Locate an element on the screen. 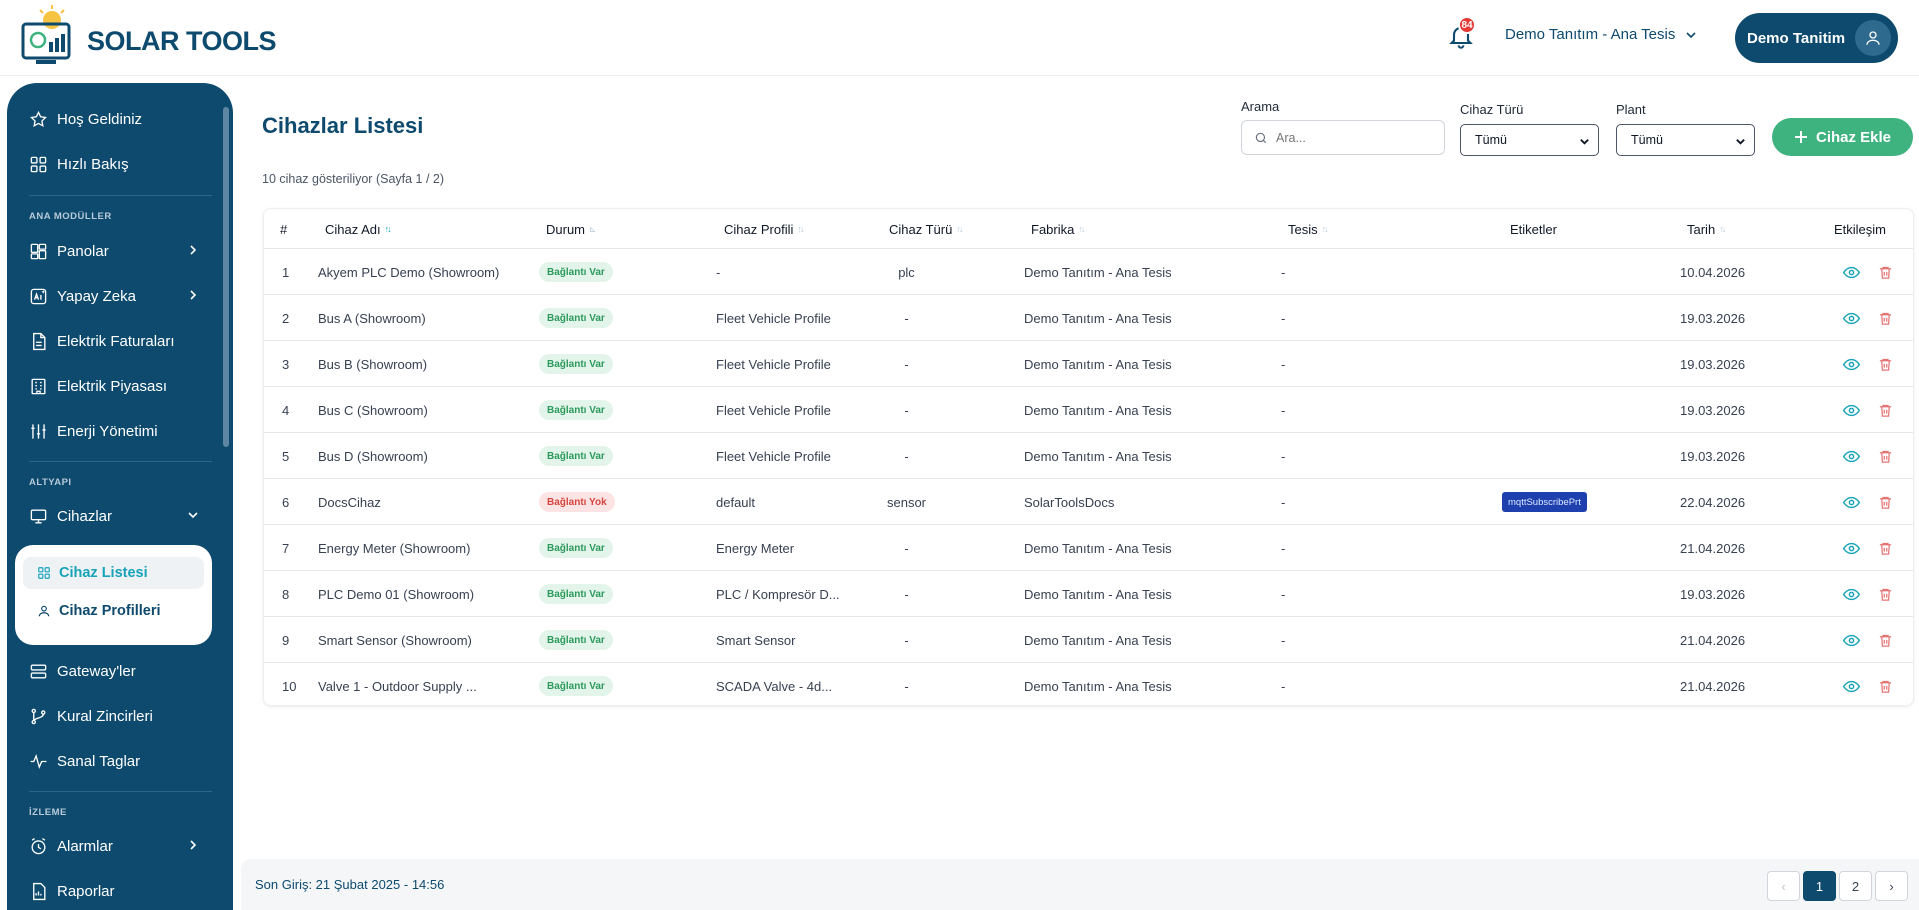  sidebar-item-welcome: Hoş Geldiniz is located at coordinates (119, 119).